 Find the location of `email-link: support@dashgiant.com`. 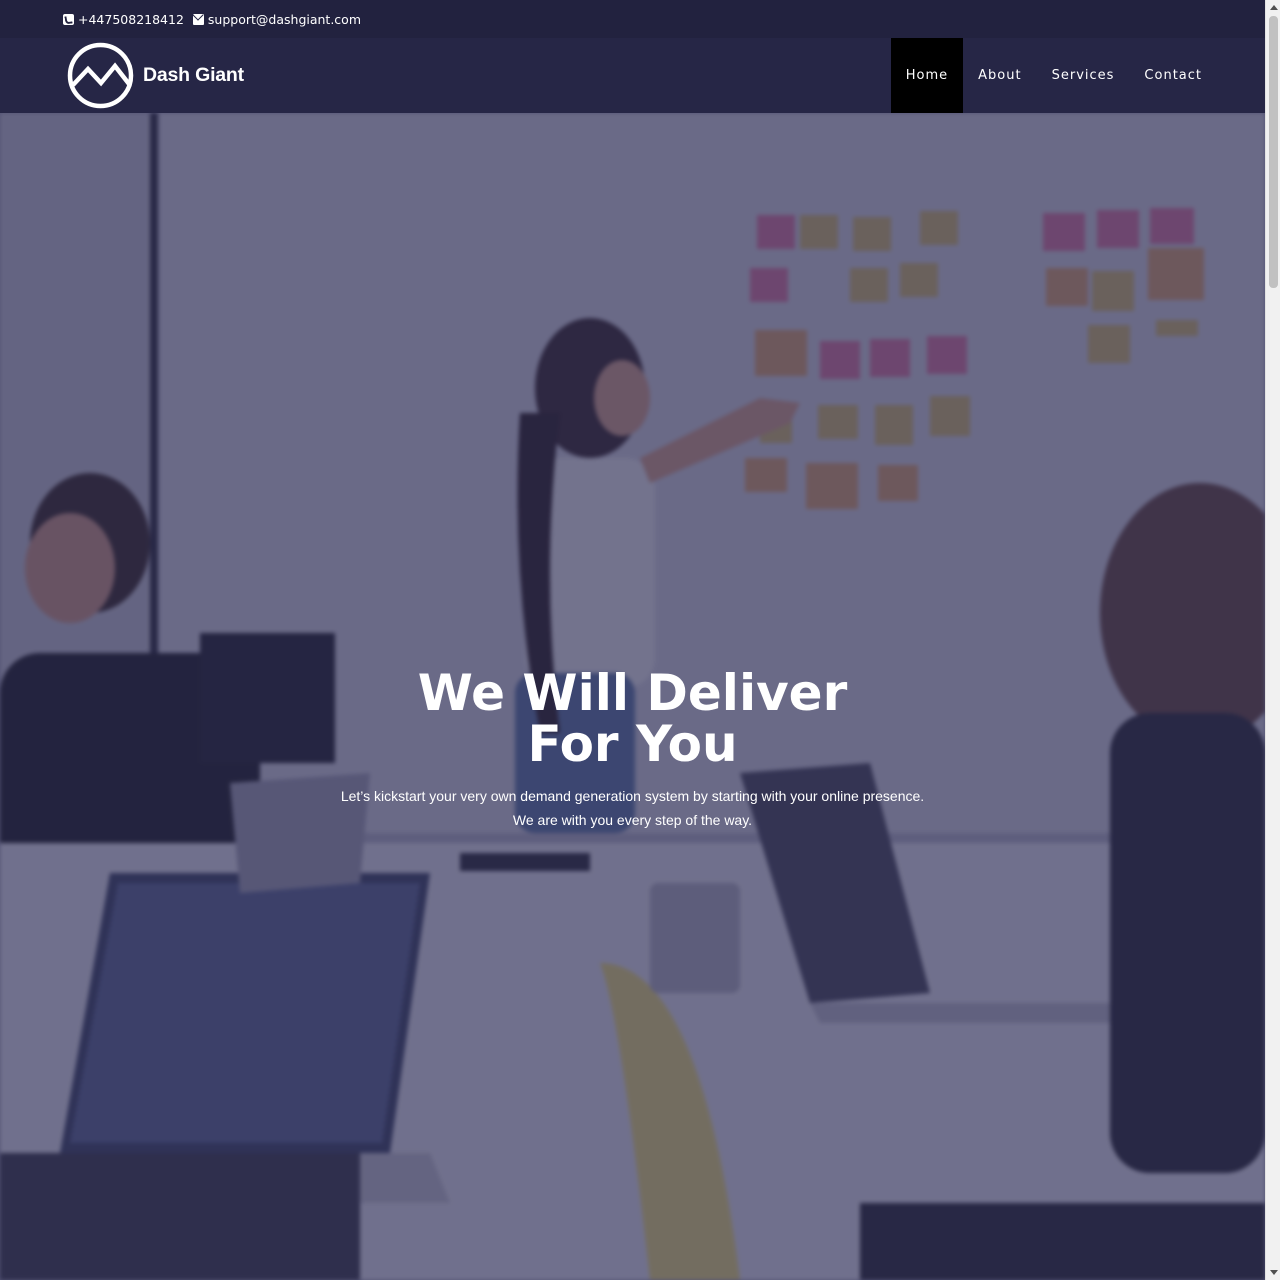

email-link: support@dashgiant.com is located at coordinates (277, 19).